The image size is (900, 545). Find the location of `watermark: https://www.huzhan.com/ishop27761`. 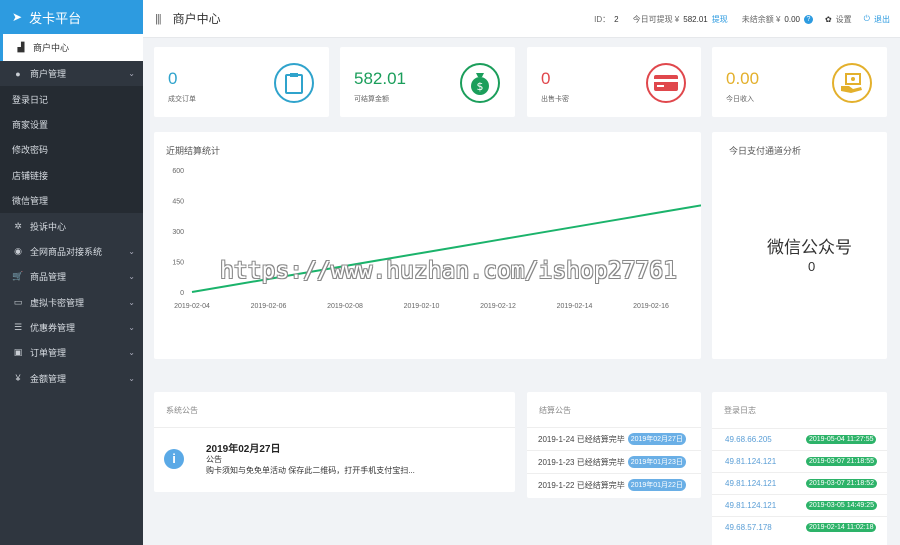

watermark: https://www.huzhan.com/ishop27761 is located at coordinates (448, 271).